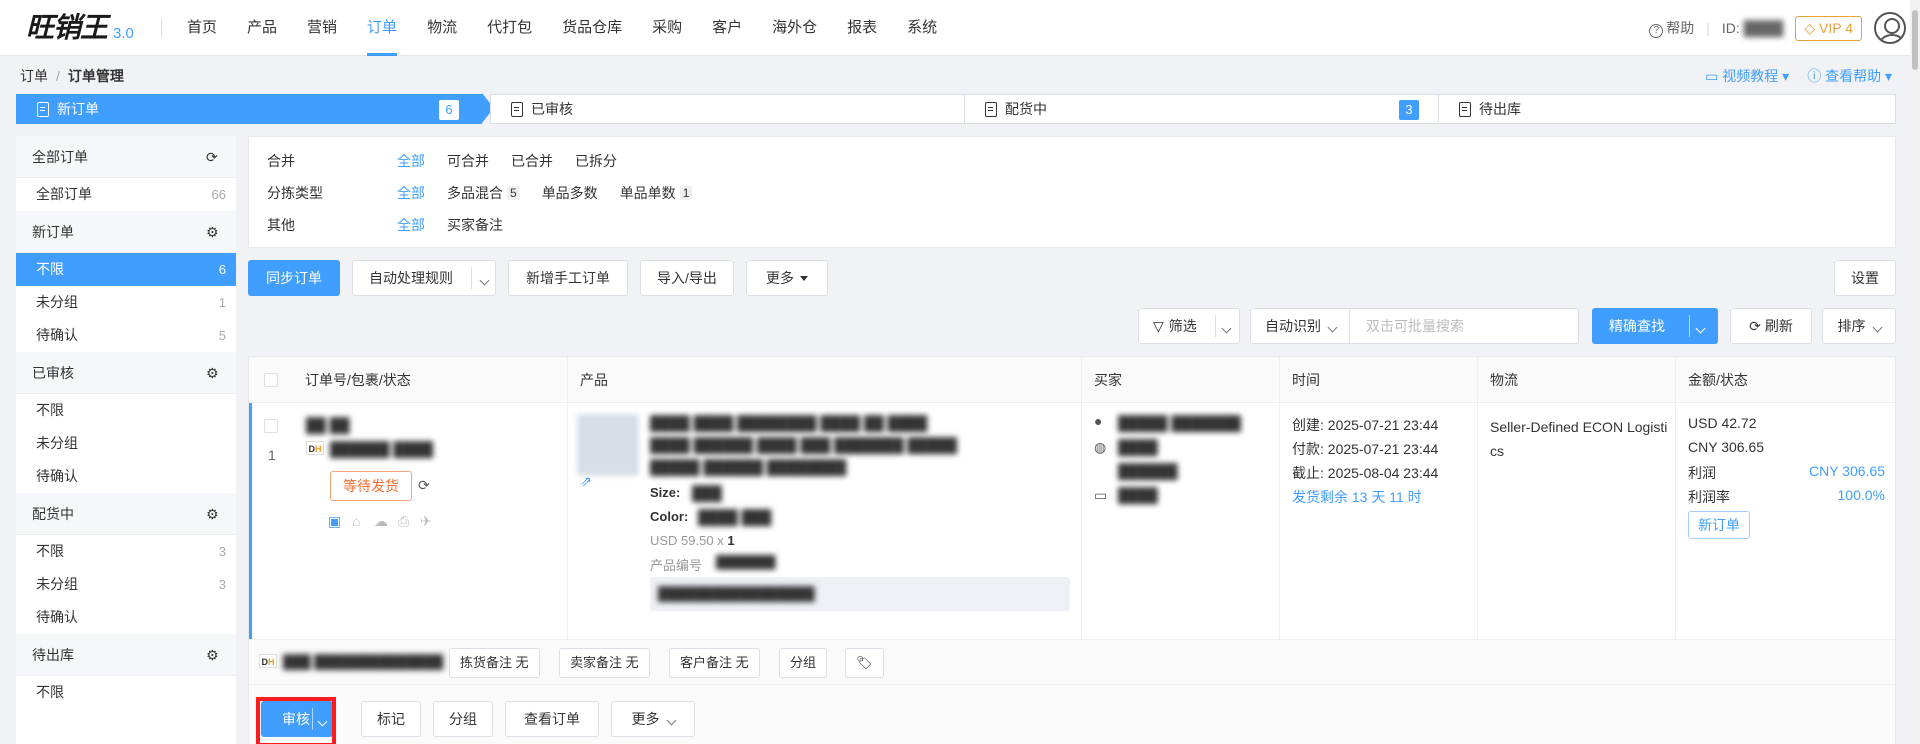 The width and height of the screenshot is (1920, 744). I want to click on nav-purchase: 采购, so click(667, 28).